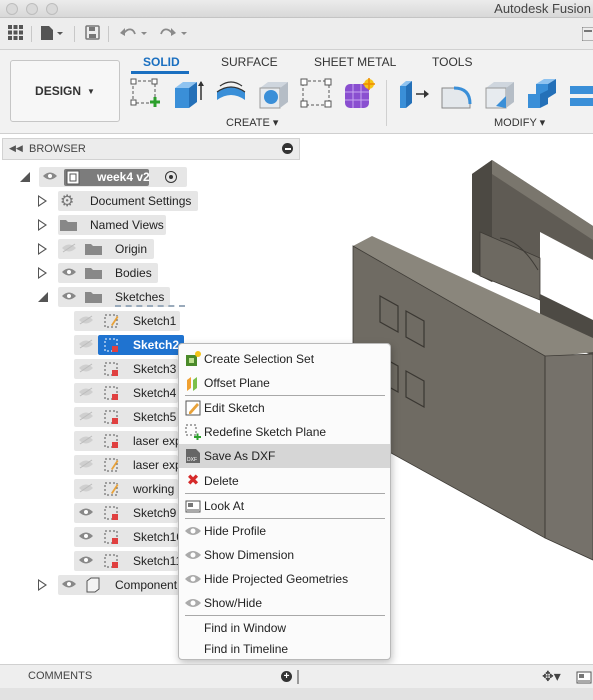 The height and width of the screenshot is (700, 593). I want to click on tree-item-bodies: Bodies, so click(150, 273).